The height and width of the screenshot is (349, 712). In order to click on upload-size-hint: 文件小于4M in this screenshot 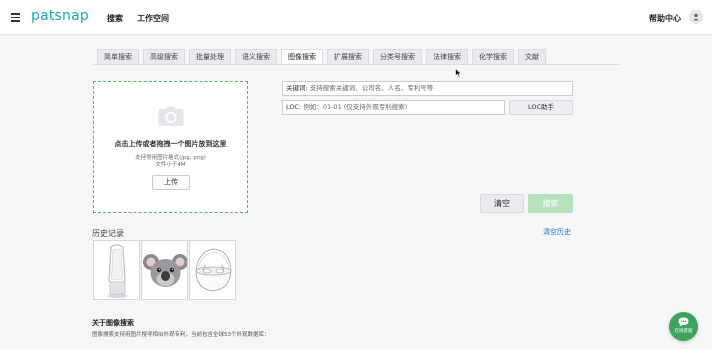, I will do `click(170, 165)`.